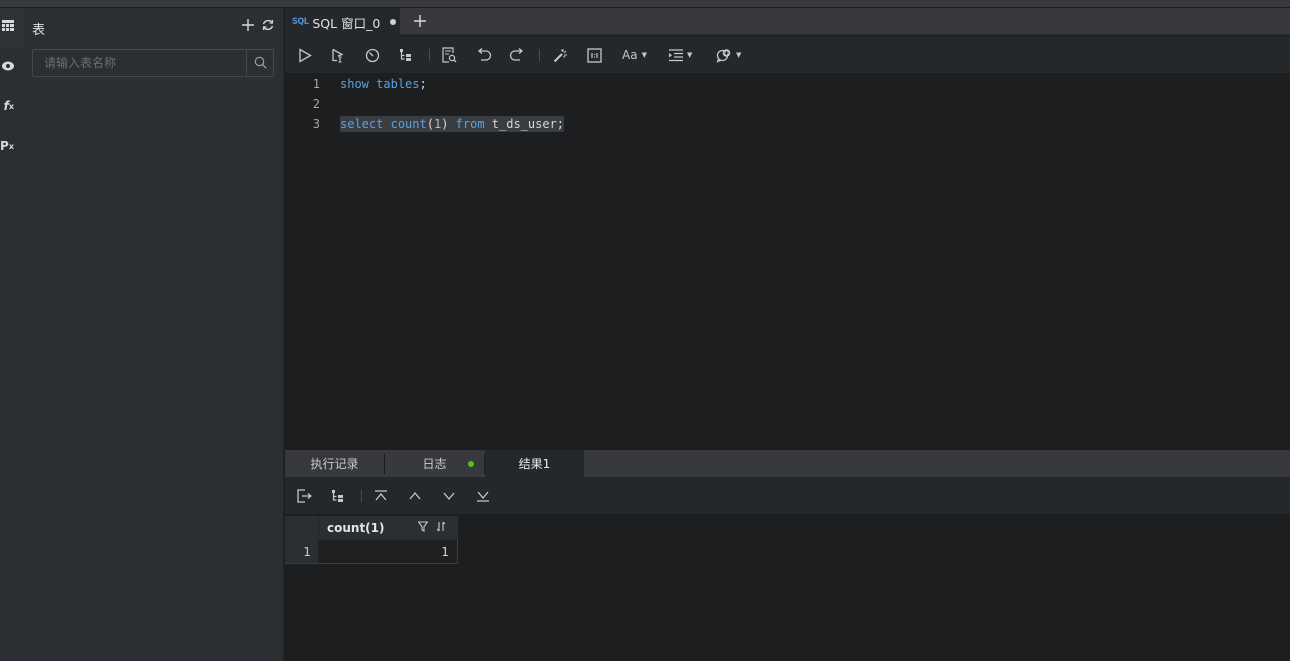 The width and height of the screenshot is (1290, 661). I want to click on log-status-dot, so click(471, 464).